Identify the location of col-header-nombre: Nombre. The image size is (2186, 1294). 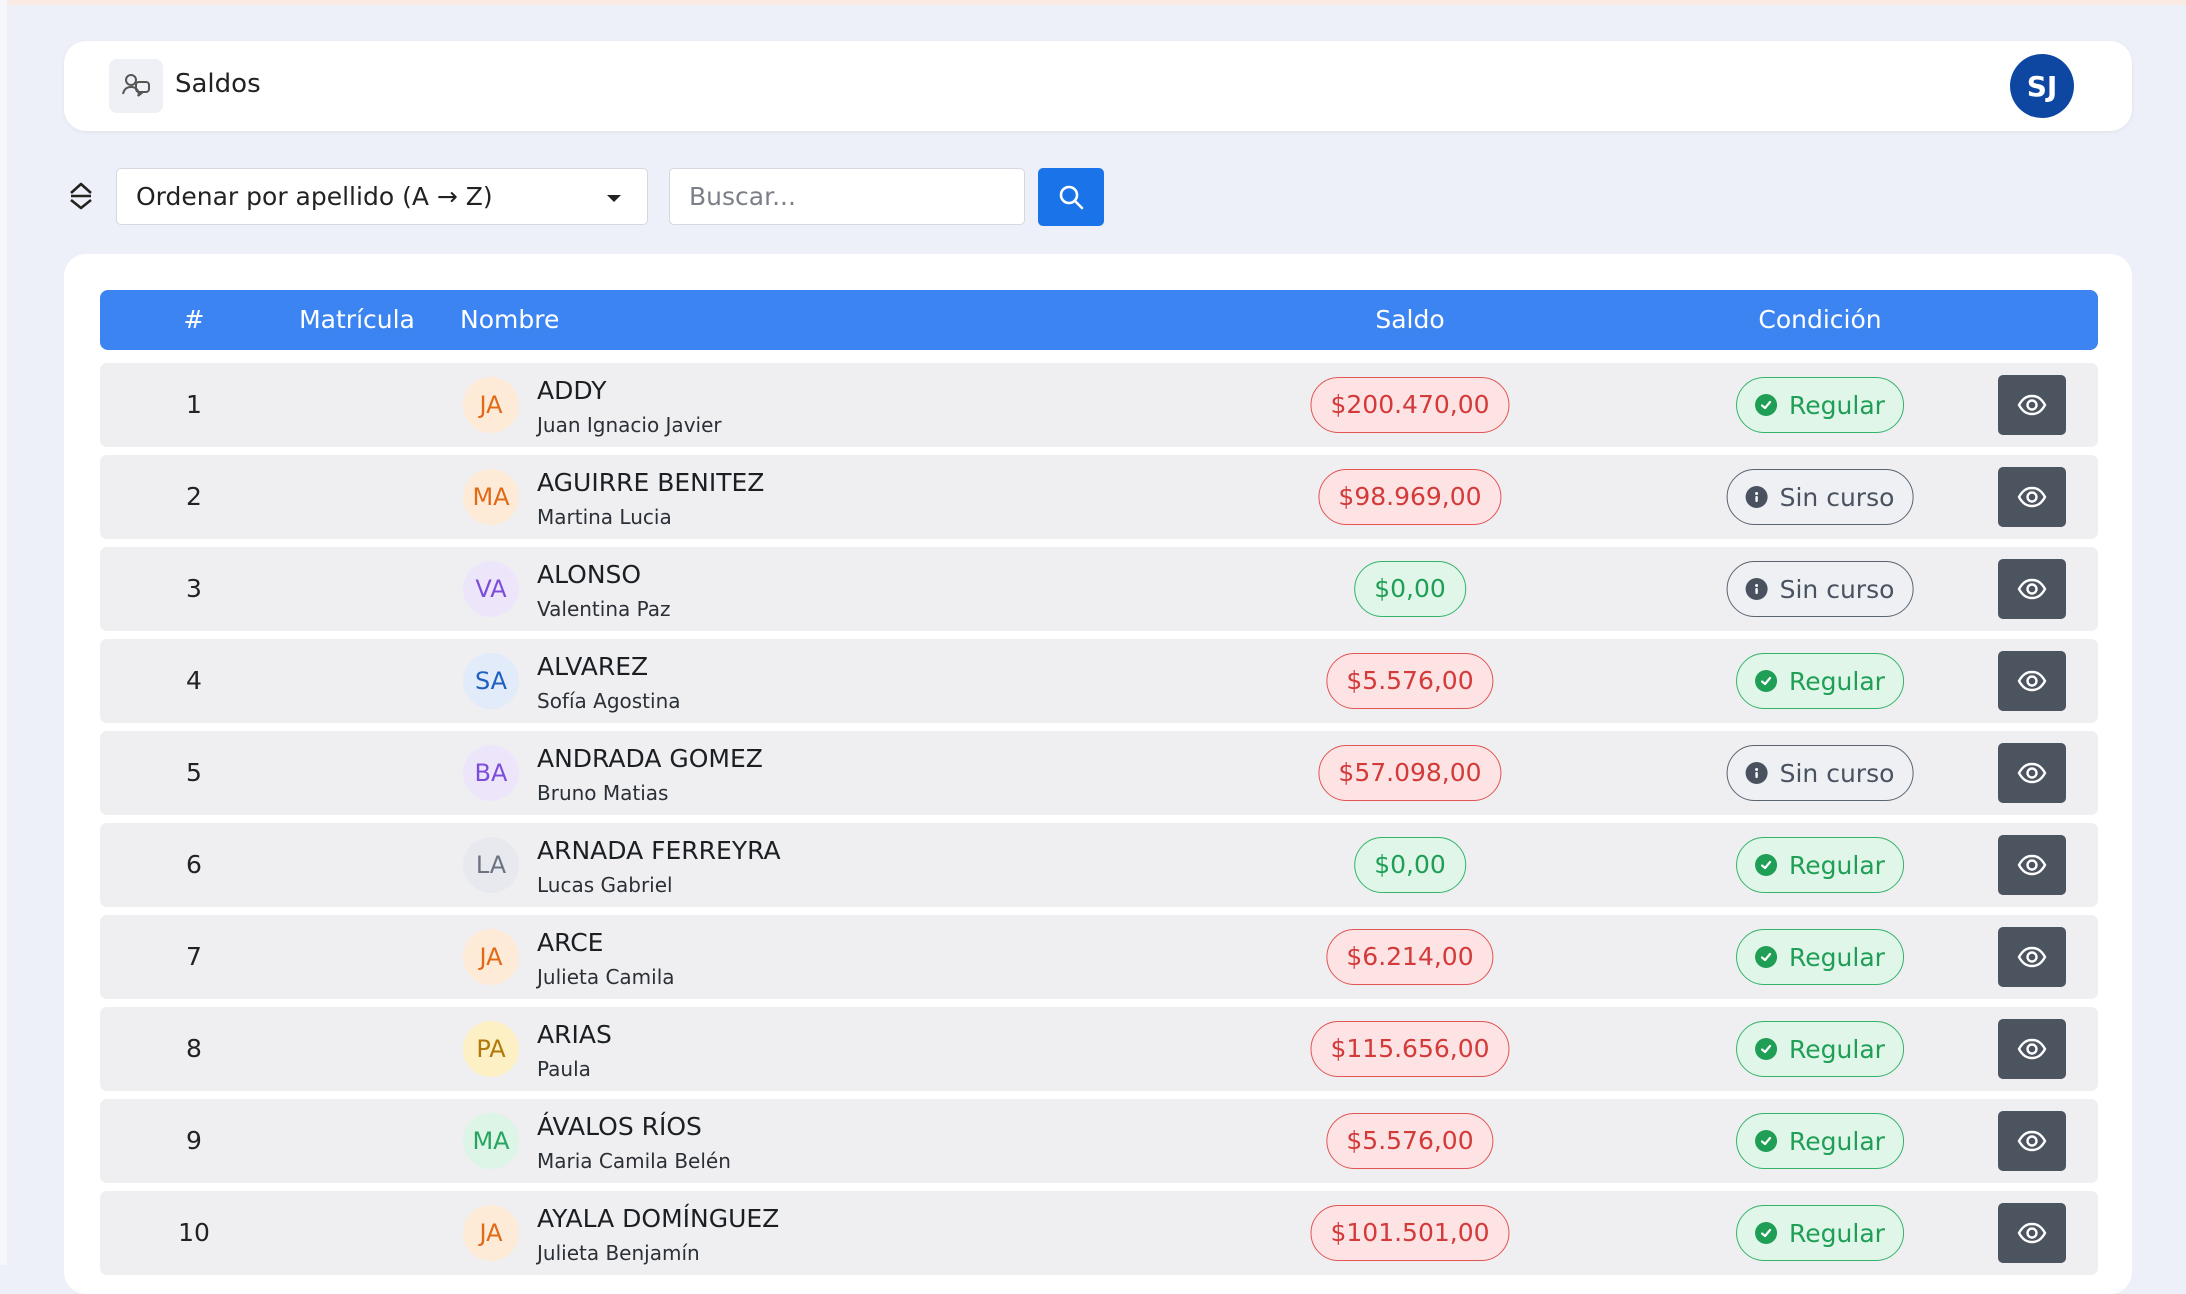
(510, 319).